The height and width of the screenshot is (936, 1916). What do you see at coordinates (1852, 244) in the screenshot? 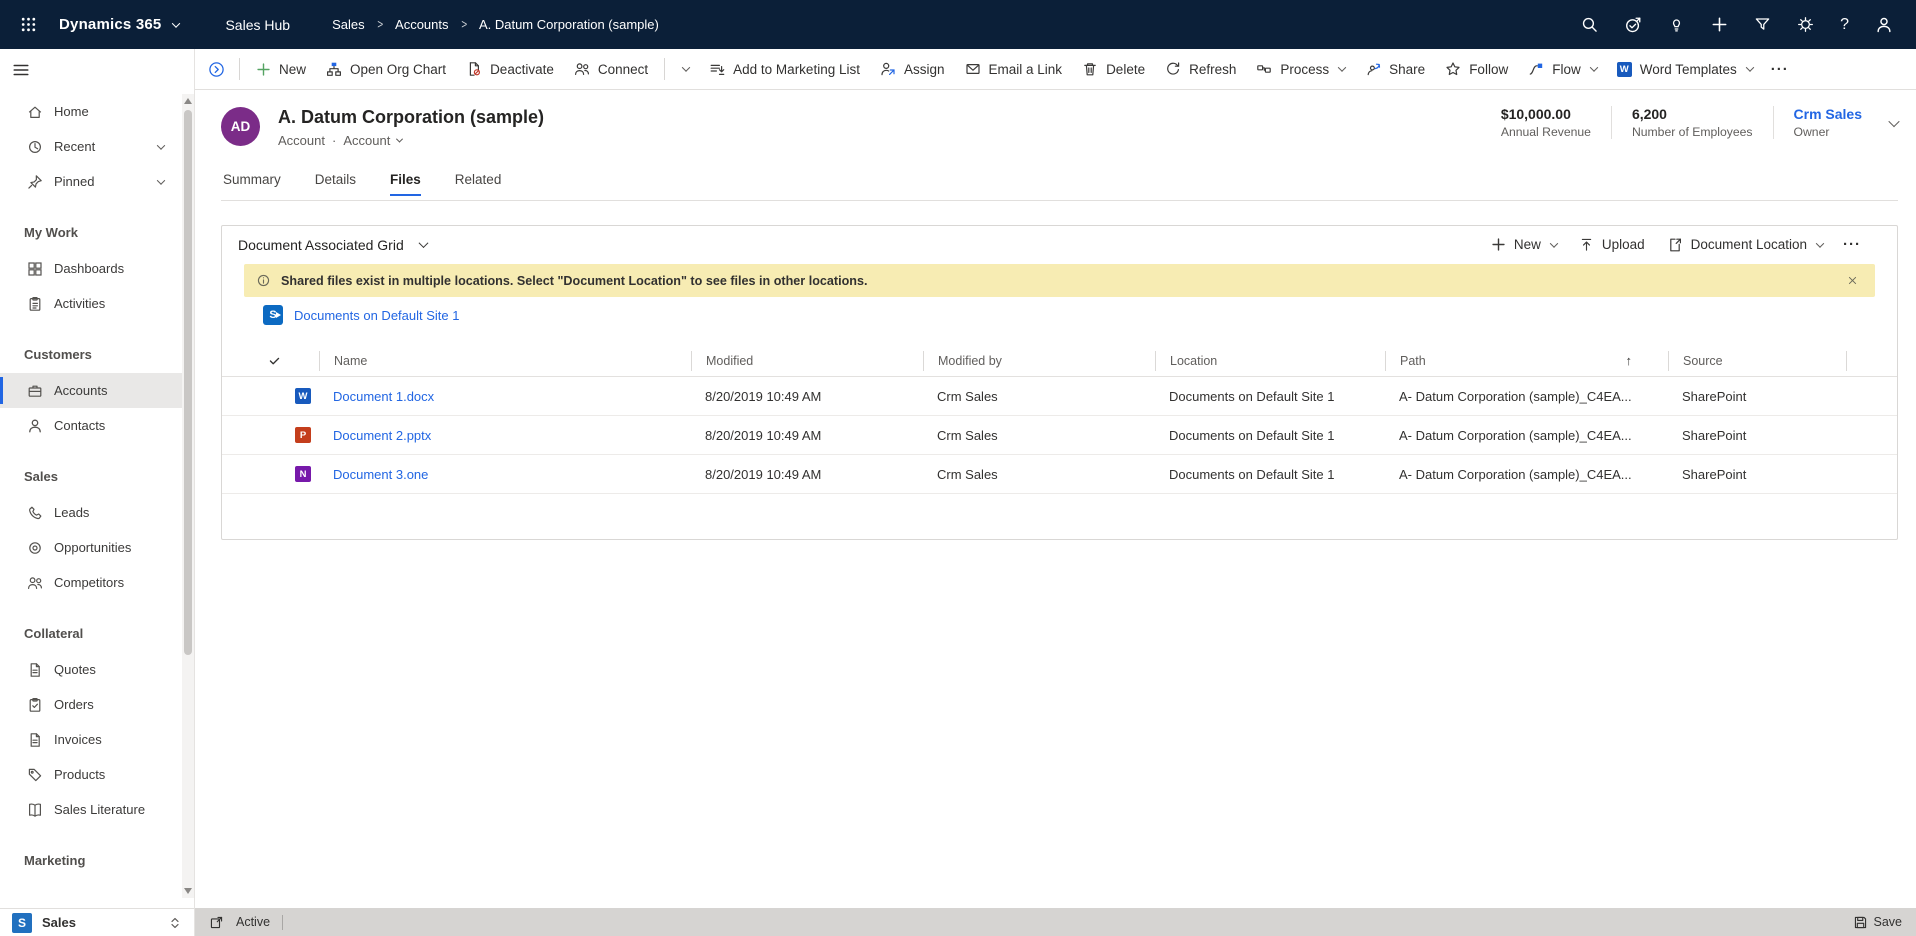
I see `grid-overflow-button: ···` at bounding box center [1852, 244].